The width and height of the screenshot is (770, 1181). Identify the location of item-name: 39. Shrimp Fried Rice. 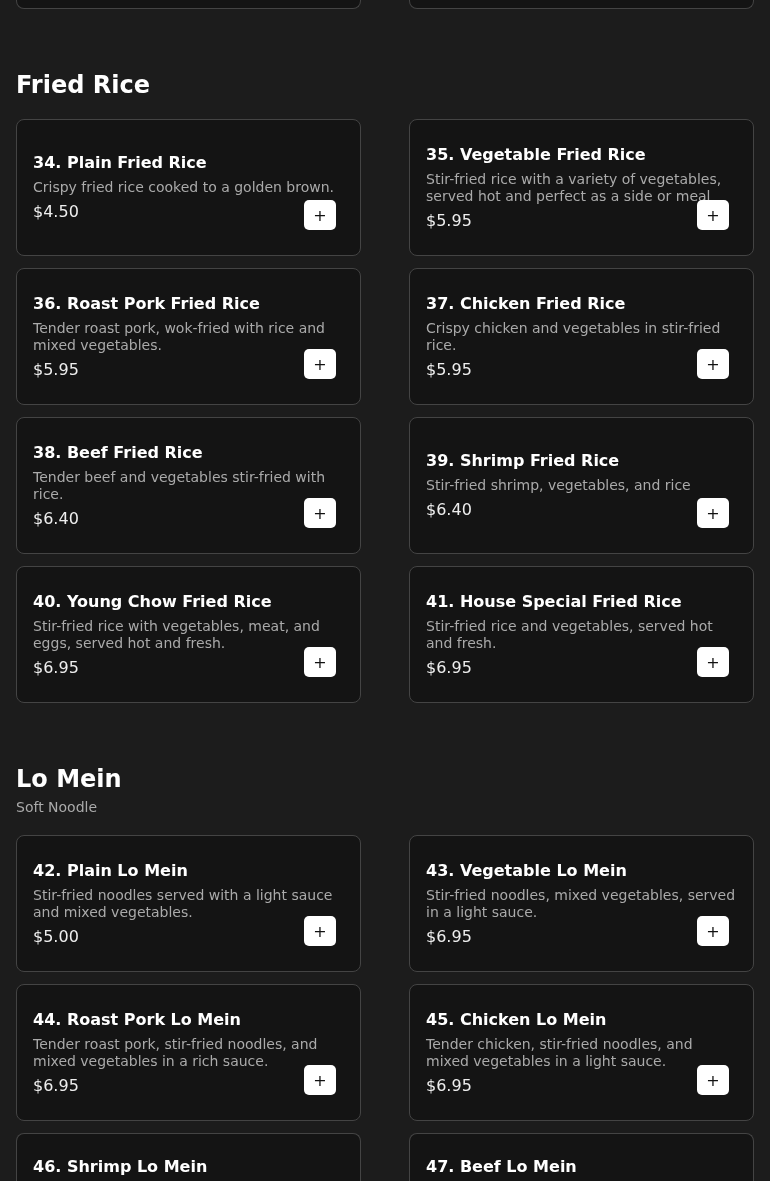
(523, 461).